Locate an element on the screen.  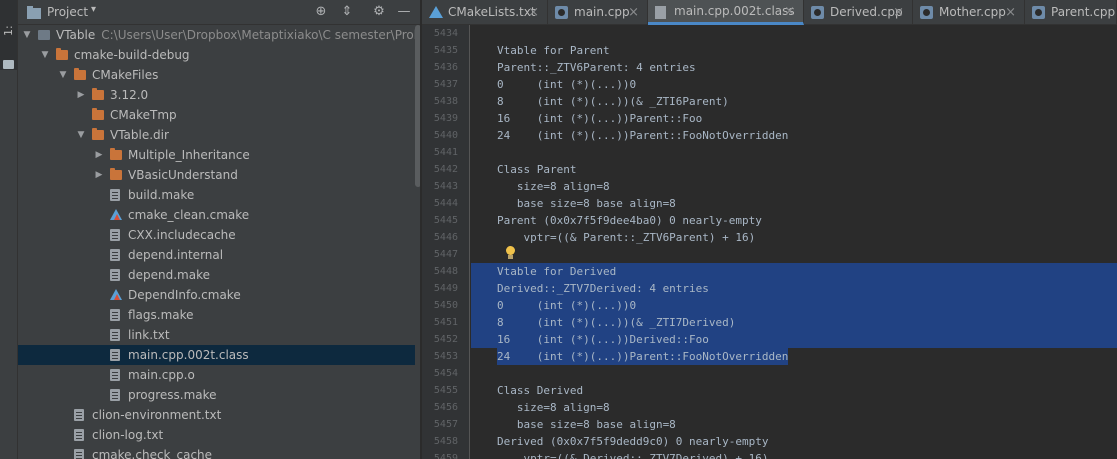
tree-item: ▼ VTable.dir is located at coordinates (216, 135).